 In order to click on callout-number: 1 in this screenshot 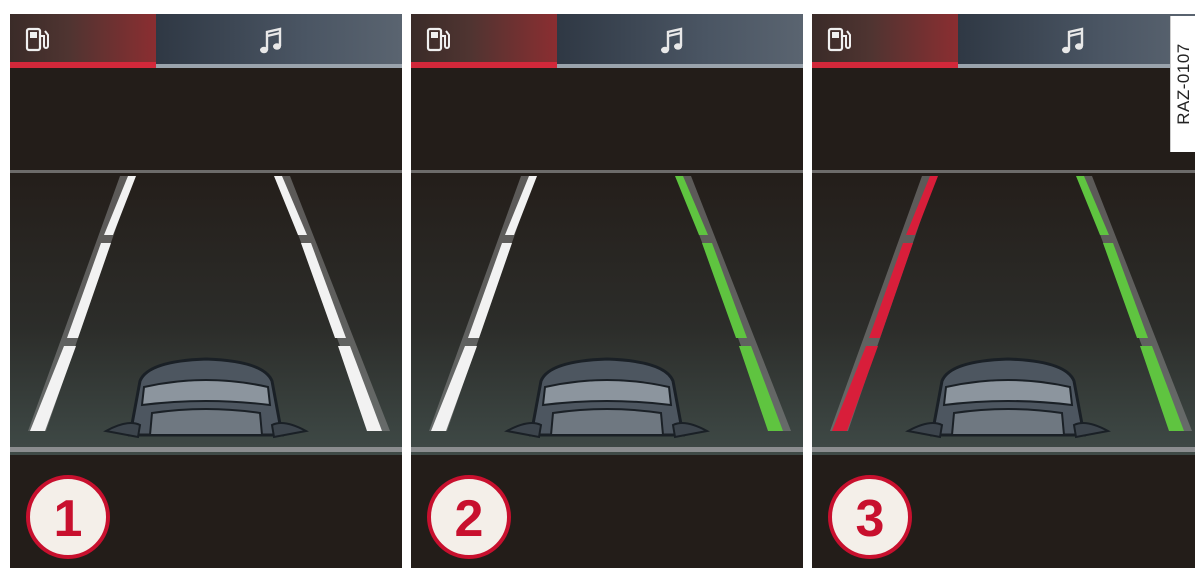, I will do `click(68, 519)`.